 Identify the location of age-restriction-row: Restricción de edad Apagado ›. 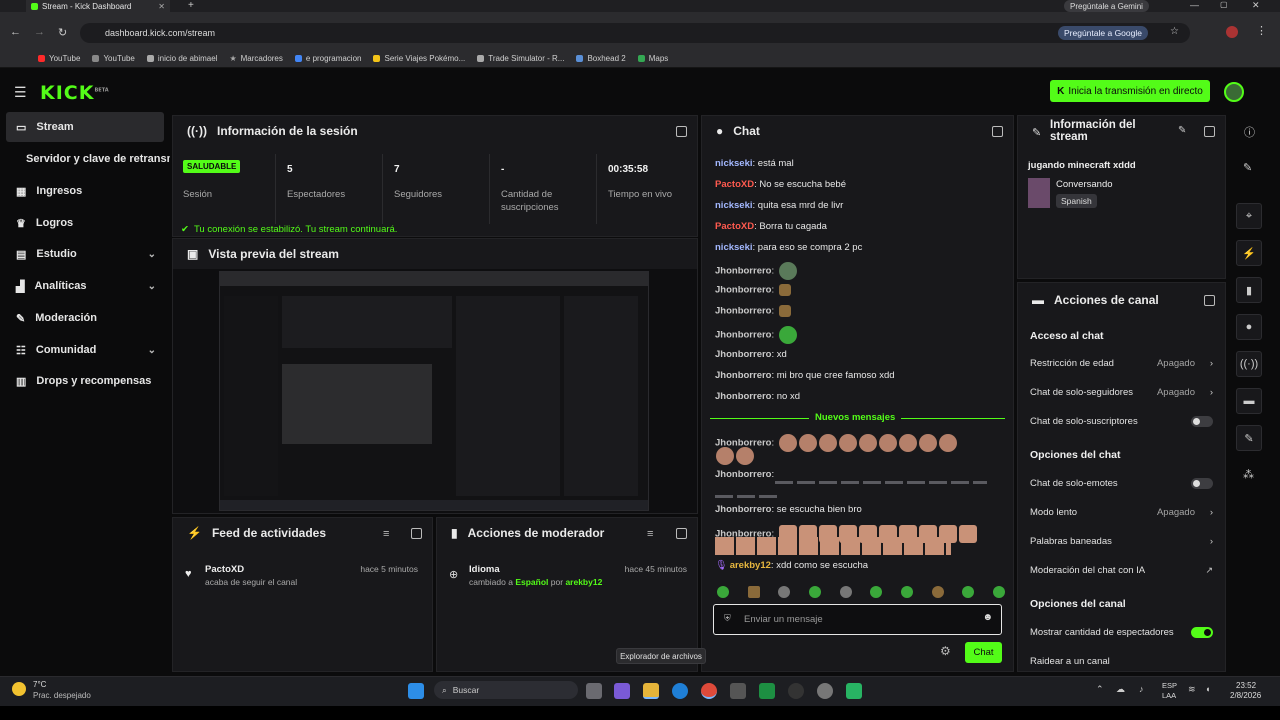
(1121, 363).